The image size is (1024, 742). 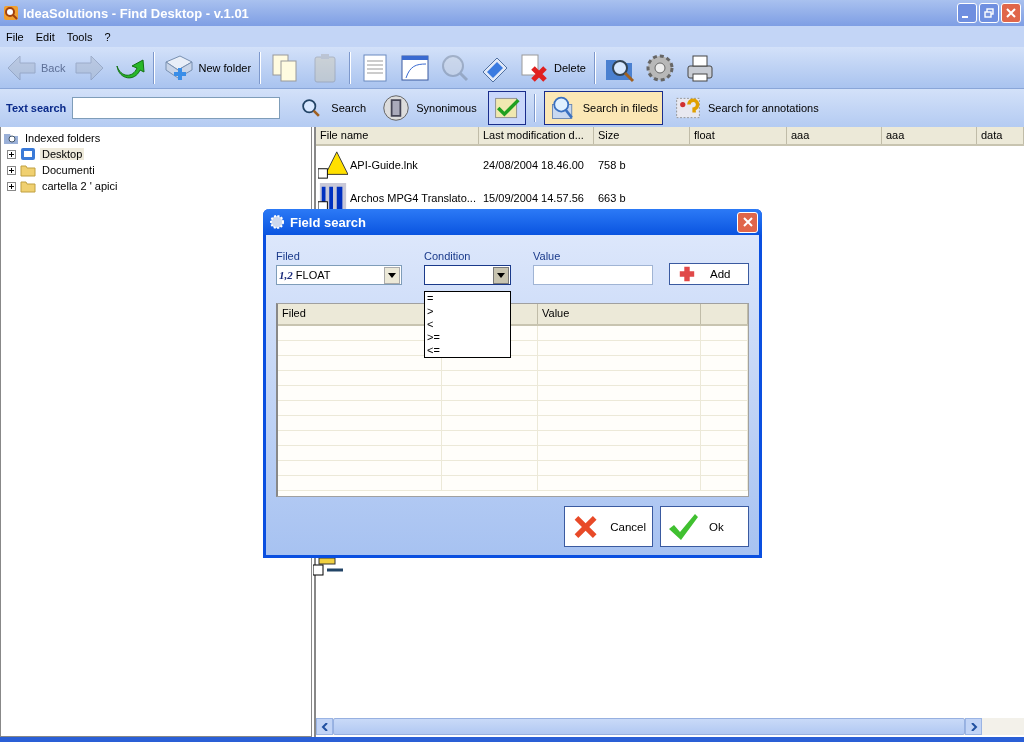 I want to click on search-button, so click(x=506, y=108).